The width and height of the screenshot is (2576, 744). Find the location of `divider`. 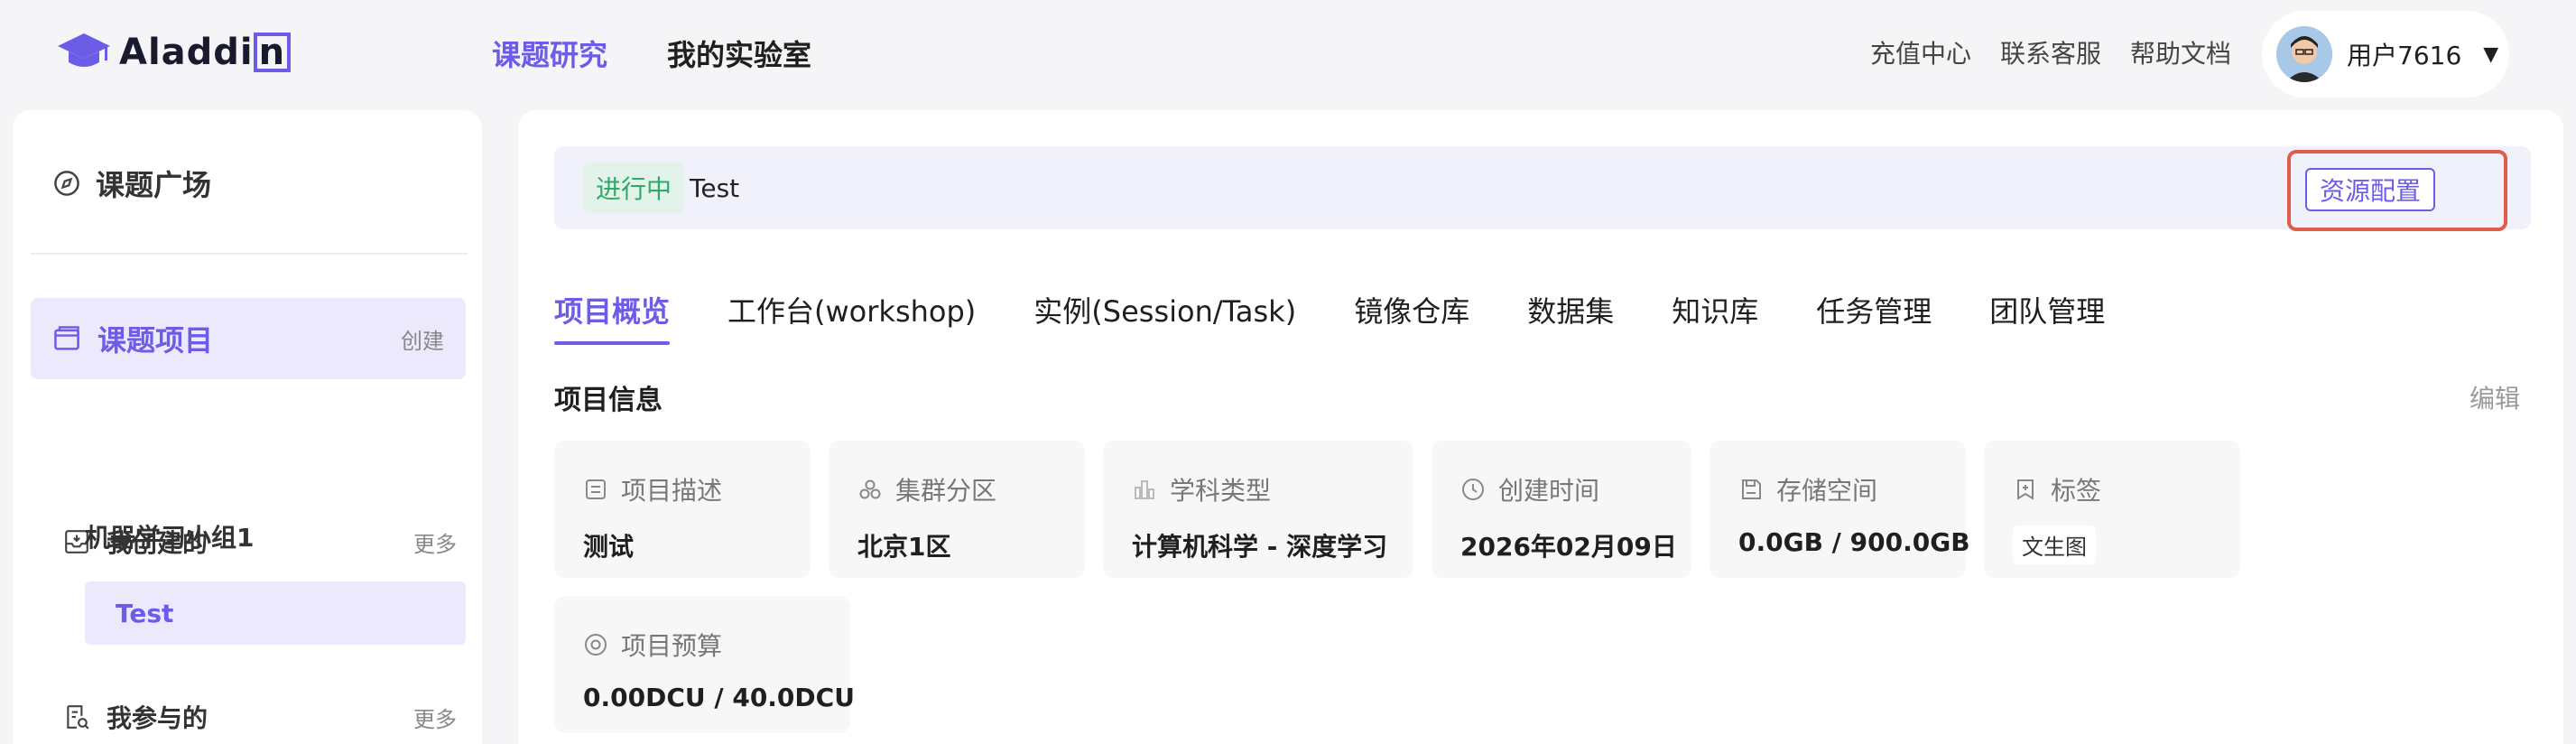

divider is located at coordinates (249, 254).